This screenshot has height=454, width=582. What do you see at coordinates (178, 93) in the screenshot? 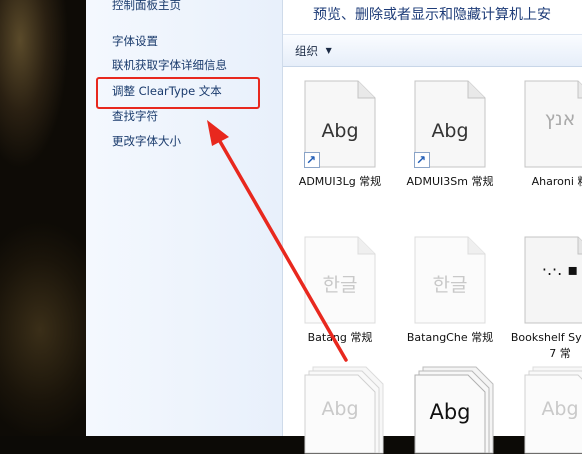
I see `annotation-highlight-box` at bounding box center [178, 93].